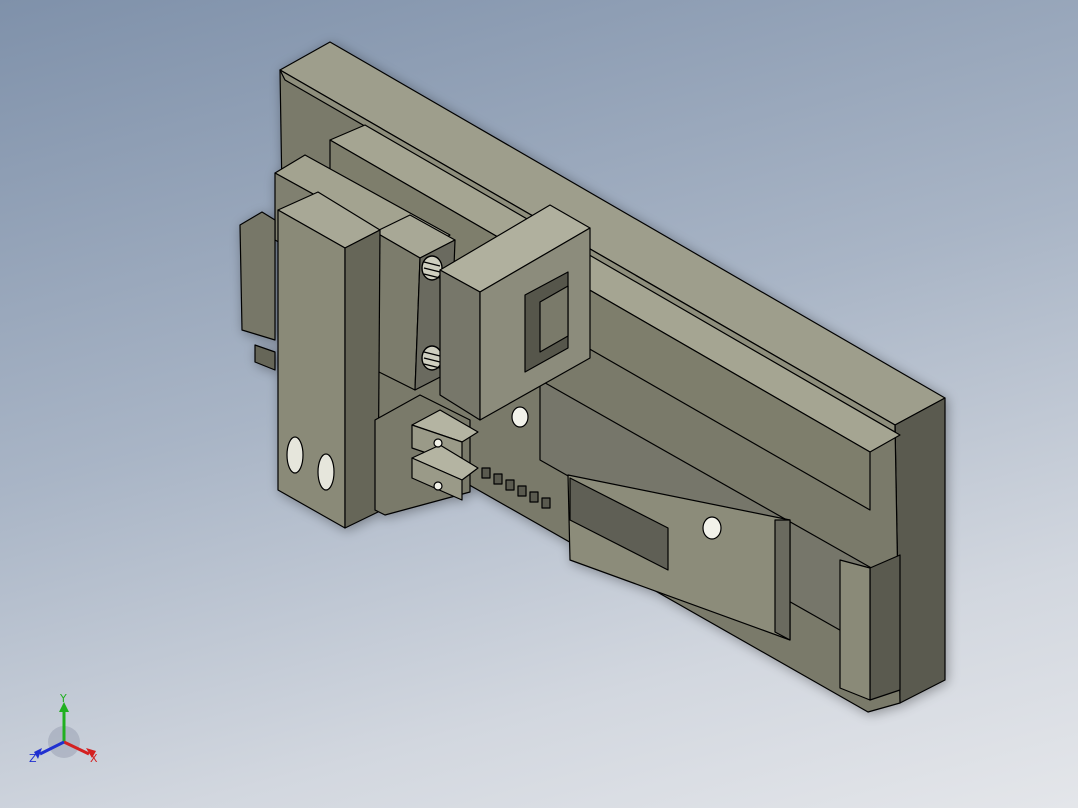 The image size is (1078, 808). Describe the element at coordinates (66, 734) in the screenshot. I see `axis-triad: Y X Z` at that location.